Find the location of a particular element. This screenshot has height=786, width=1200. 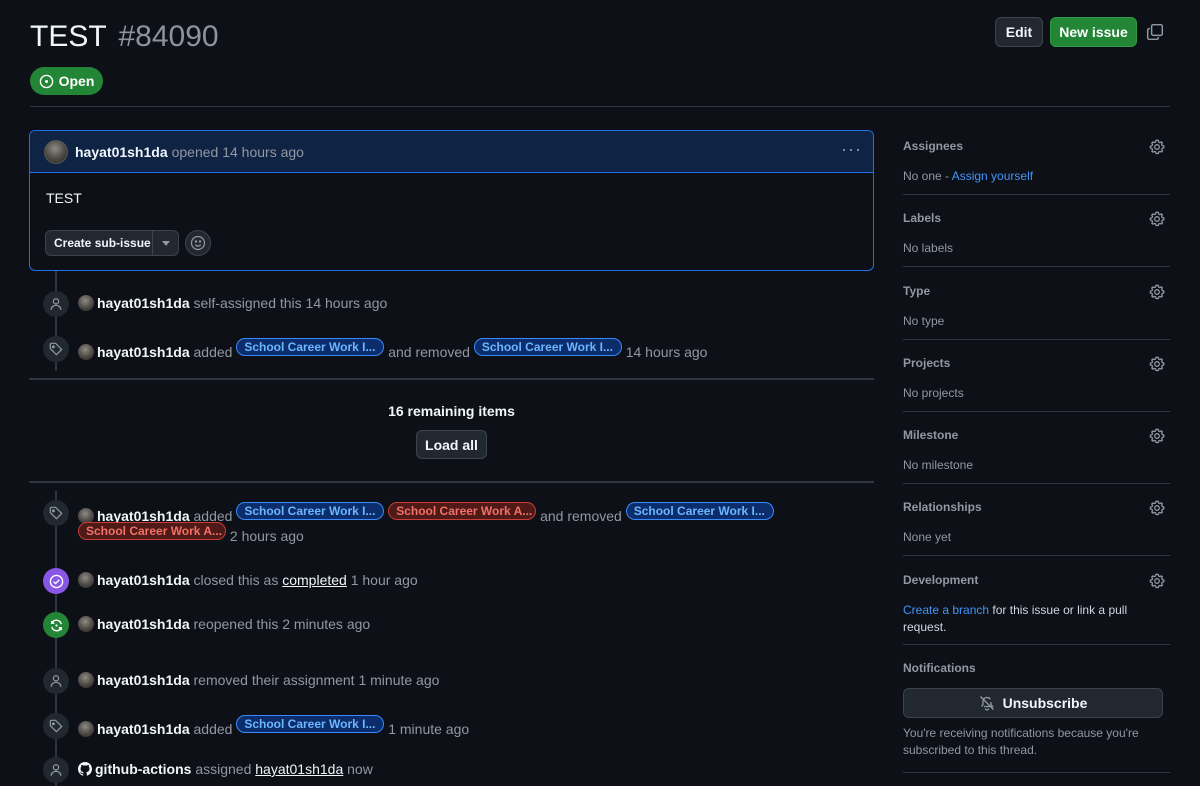

create-branch-link: Create a branch is located at coordinates (946, 610).